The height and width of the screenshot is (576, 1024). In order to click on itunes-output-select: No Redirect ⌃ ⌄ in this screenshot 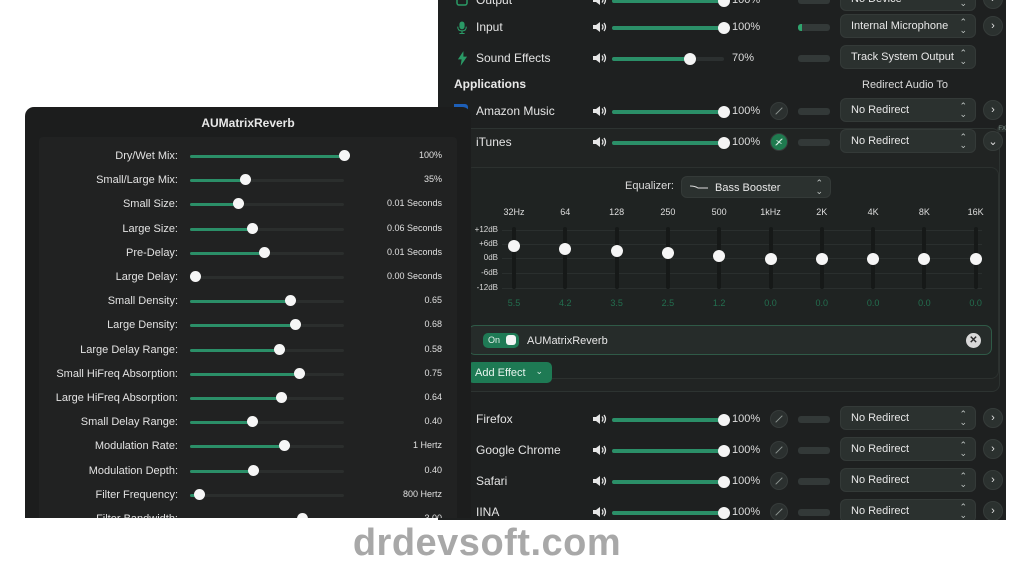, I will do `click(908, 141)`.